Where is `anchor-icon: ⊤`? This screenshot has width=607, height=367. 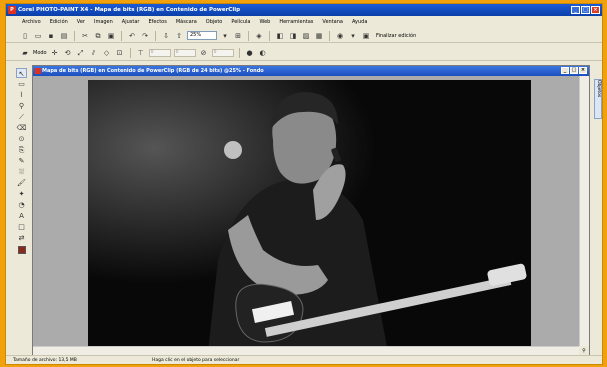
anchor-icon: ⊤ is located at coordinates (141, 53).